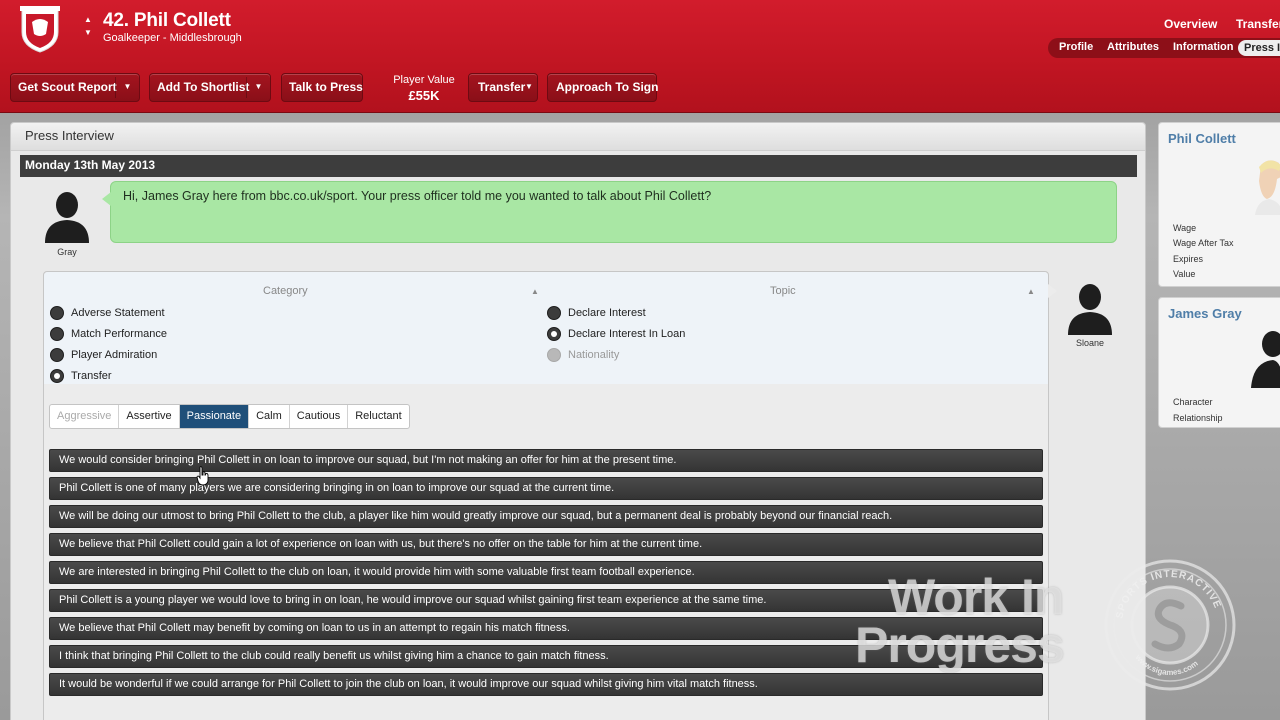 This screenshot has height=720, width=1280. What do you see at coordinates (1184, 274) in the screenshot?
I see `value-label: Value` at bounding box center [1184, 274].